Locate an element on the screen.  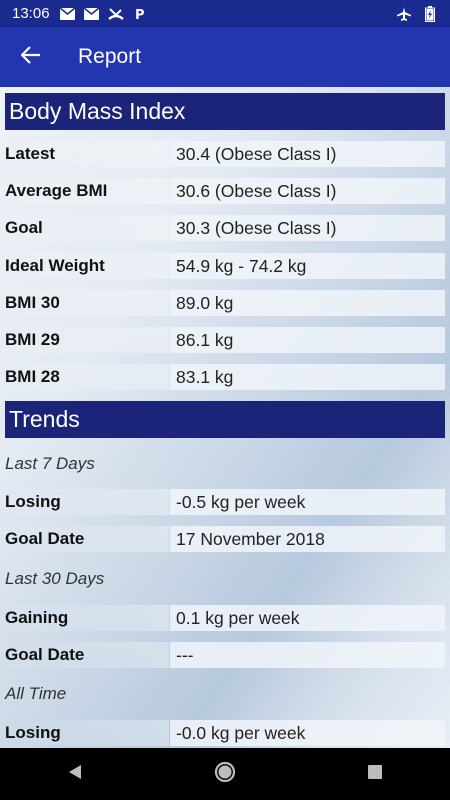
recents-nav-icon is located at coordinates (375, 774).